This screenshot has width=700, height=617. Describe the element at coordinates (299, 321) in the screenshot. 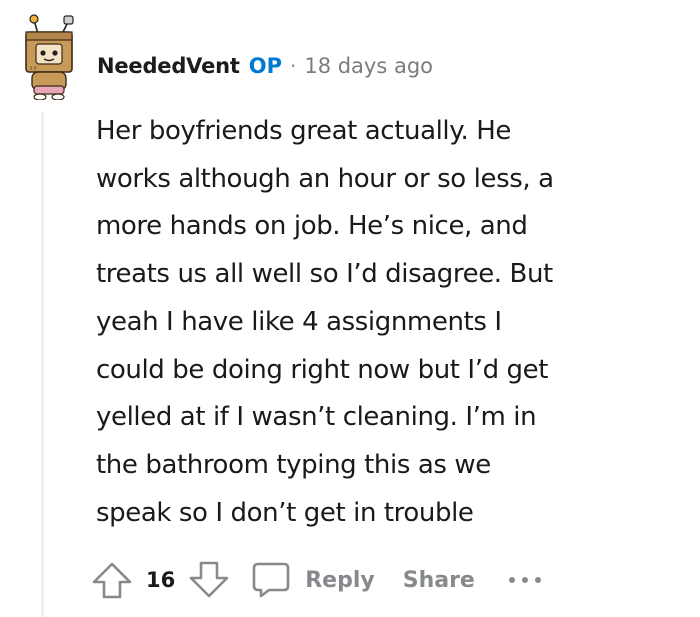

I see `comment-body-line: yeah I have like 4 assignments I` at that location.